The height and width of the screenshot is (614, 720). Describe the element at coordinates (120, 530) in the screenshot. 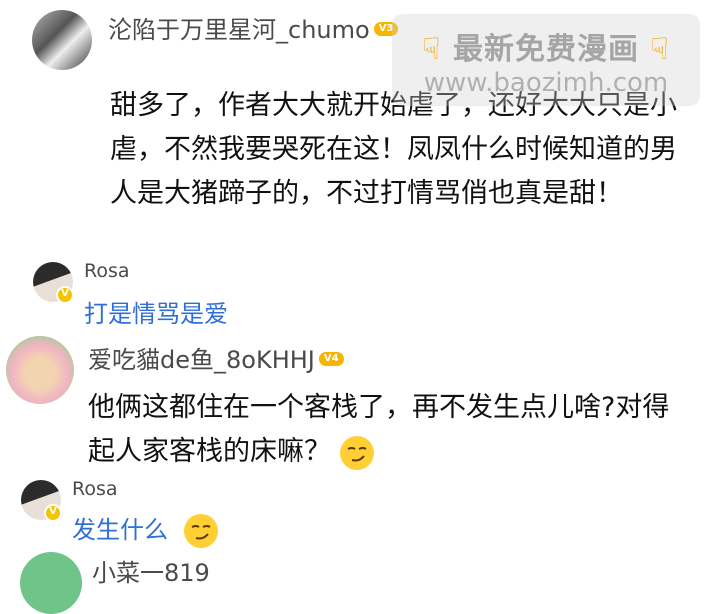

I see `reply-text-body: 发生什么` at that location.